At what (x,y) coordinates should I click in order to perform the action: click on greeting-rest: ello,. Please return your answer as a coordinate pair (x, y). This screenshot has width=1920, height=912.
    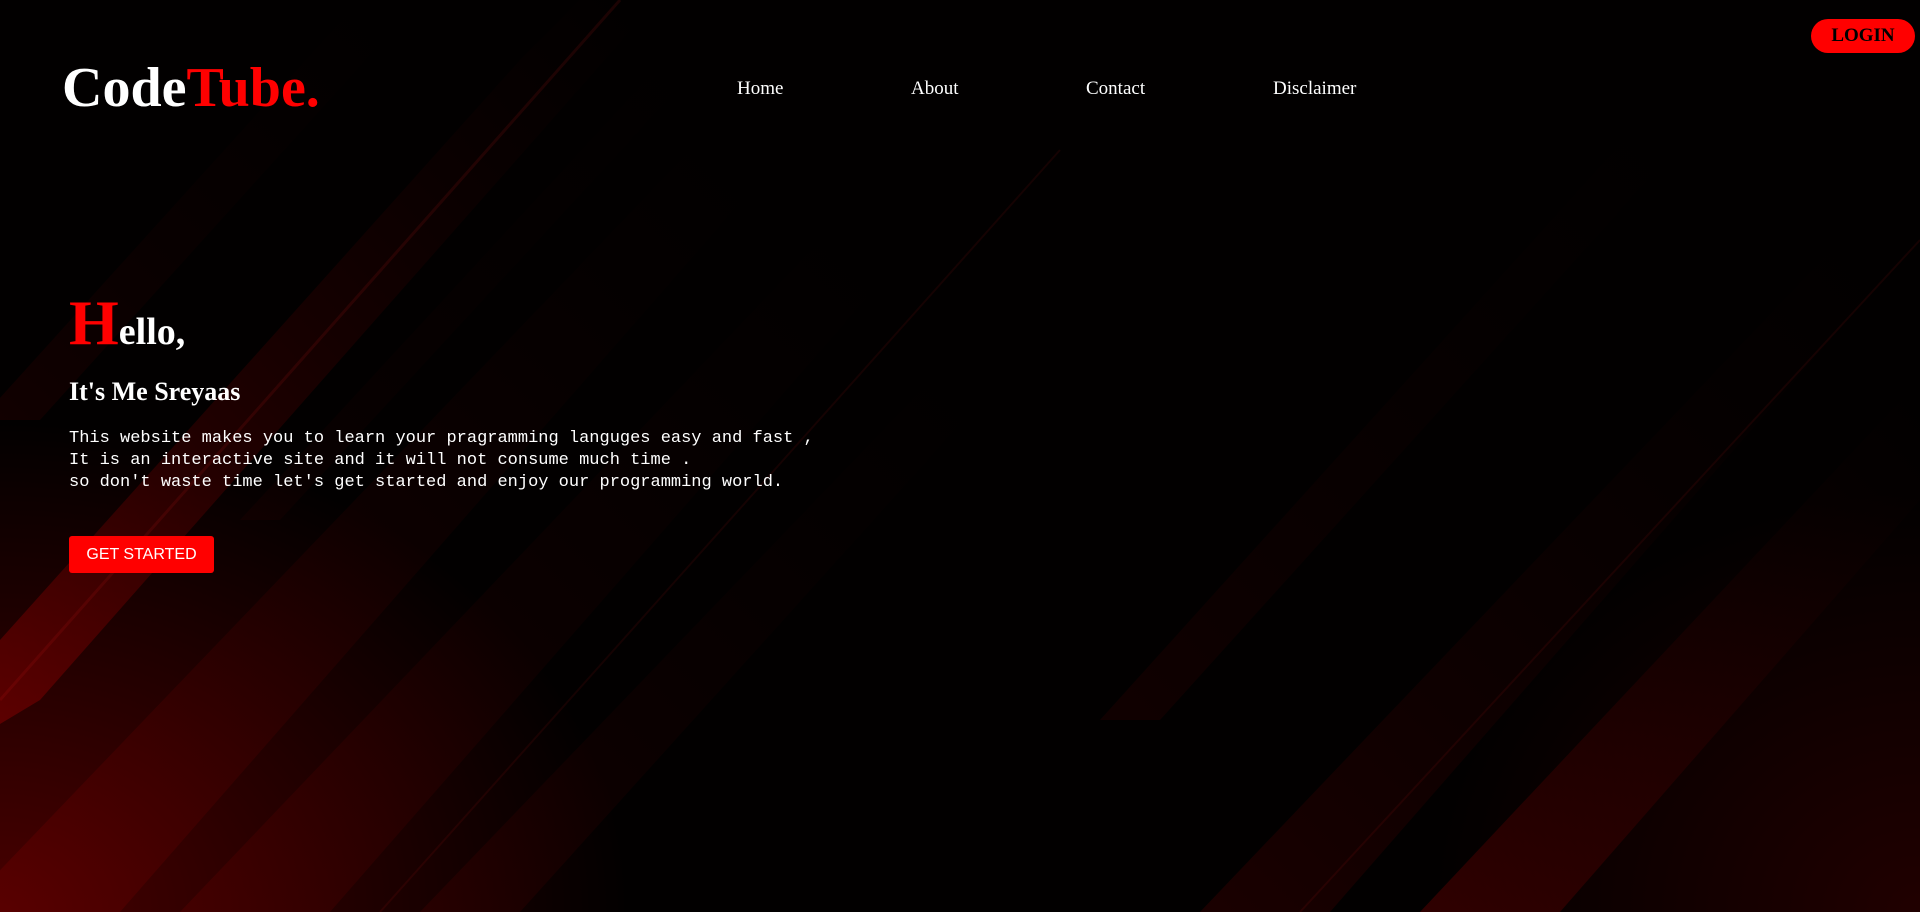
    Looking at the image, I should click on (152, 332).